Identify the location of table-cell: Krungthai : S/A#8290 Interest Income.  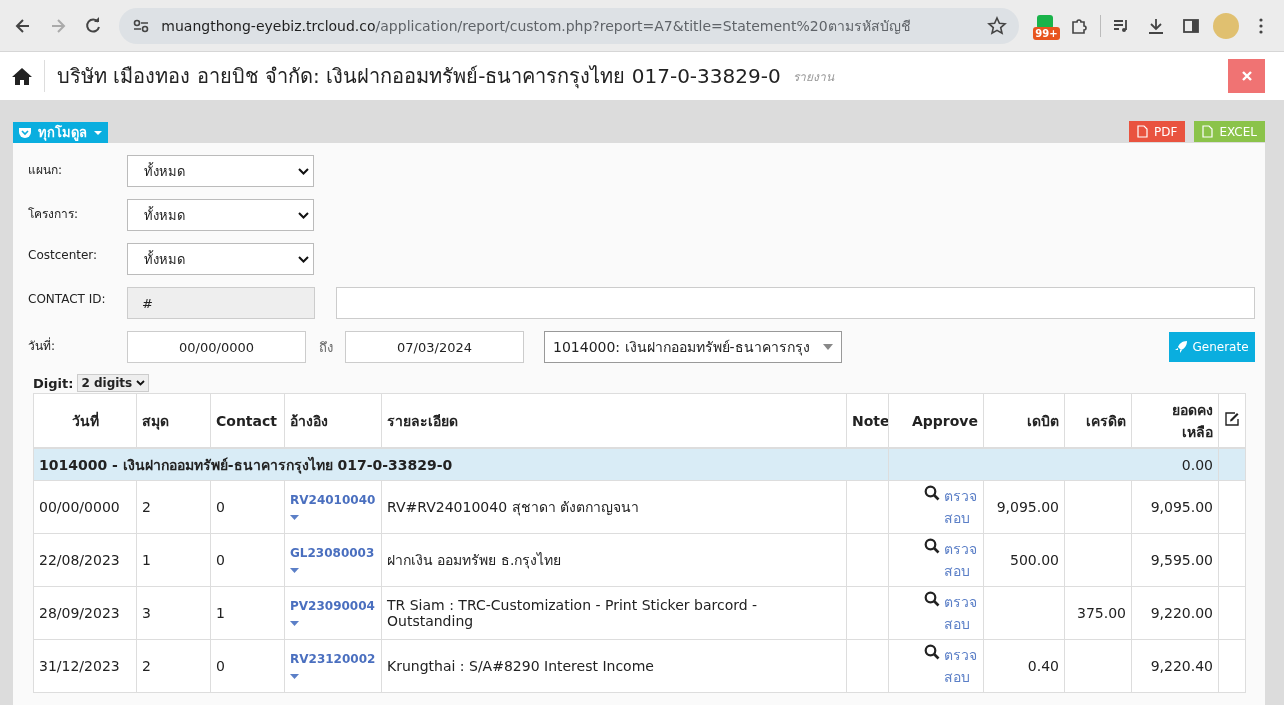
(520, 666).